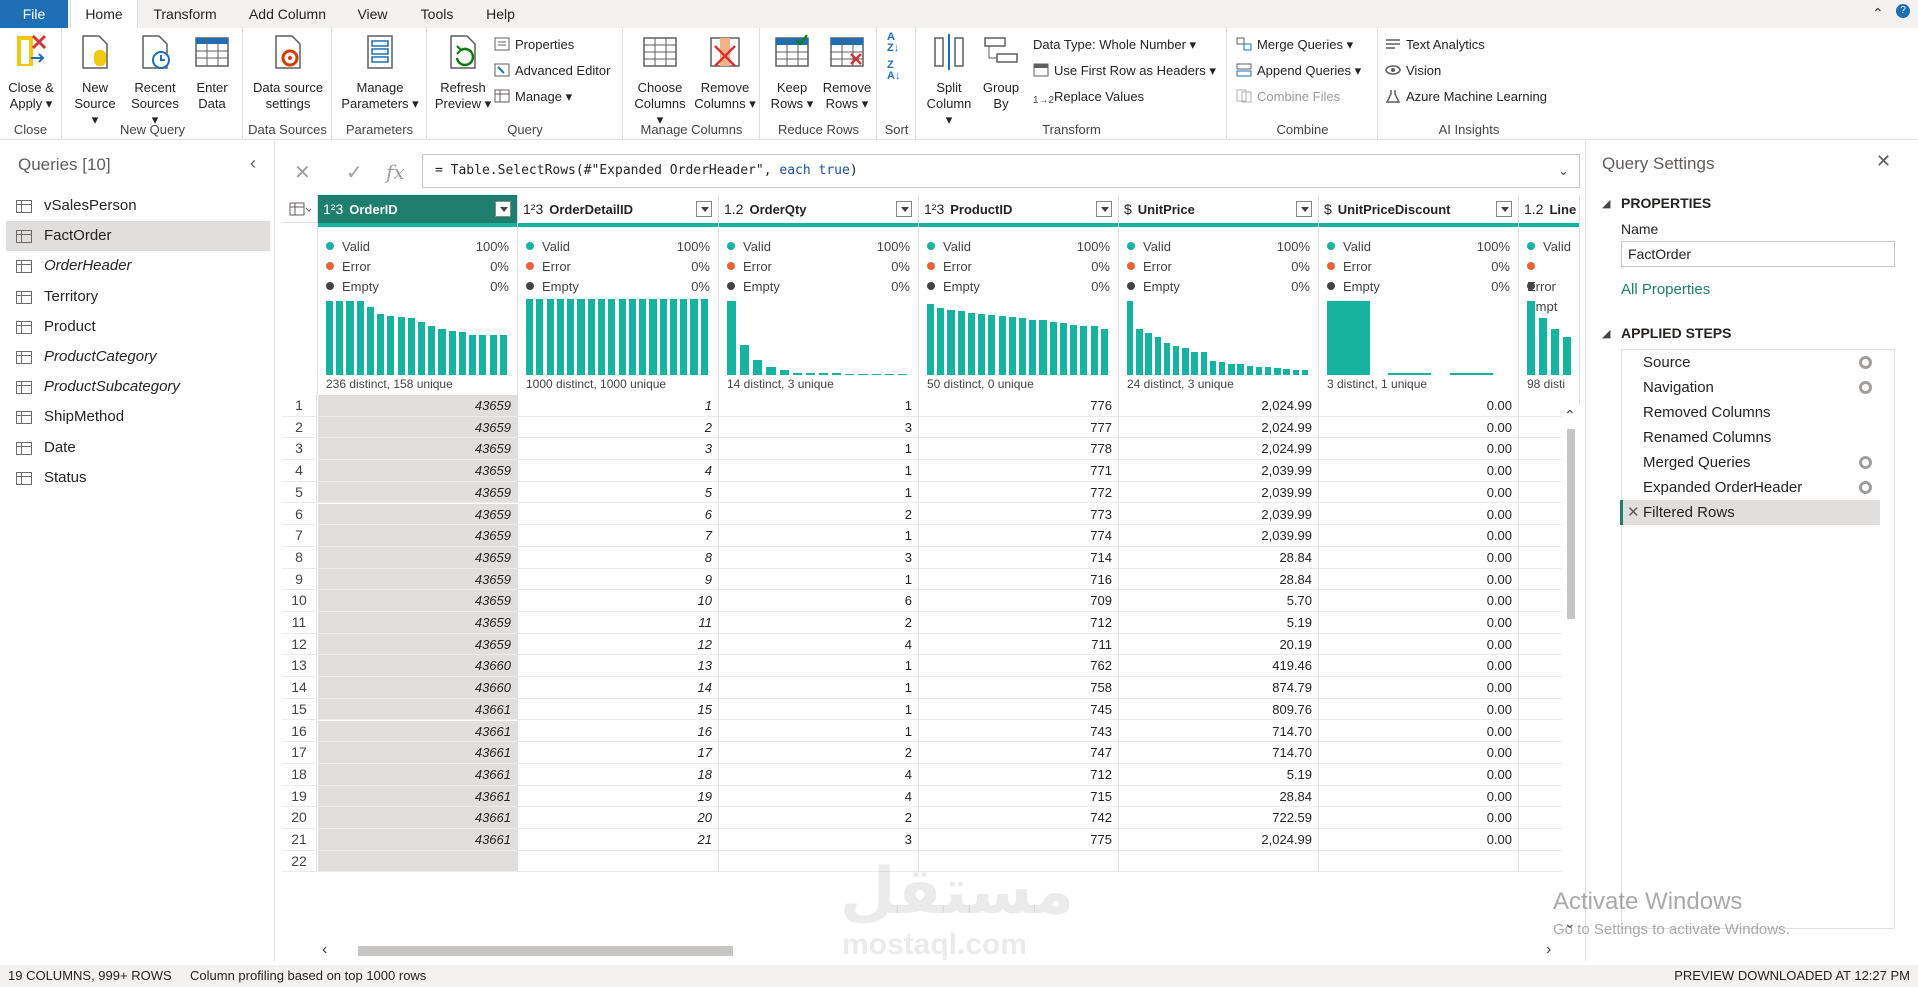  Describe the element at coordinates (287, 14) in the screenshot. I see `tab-add-column: Add Column` at that location.